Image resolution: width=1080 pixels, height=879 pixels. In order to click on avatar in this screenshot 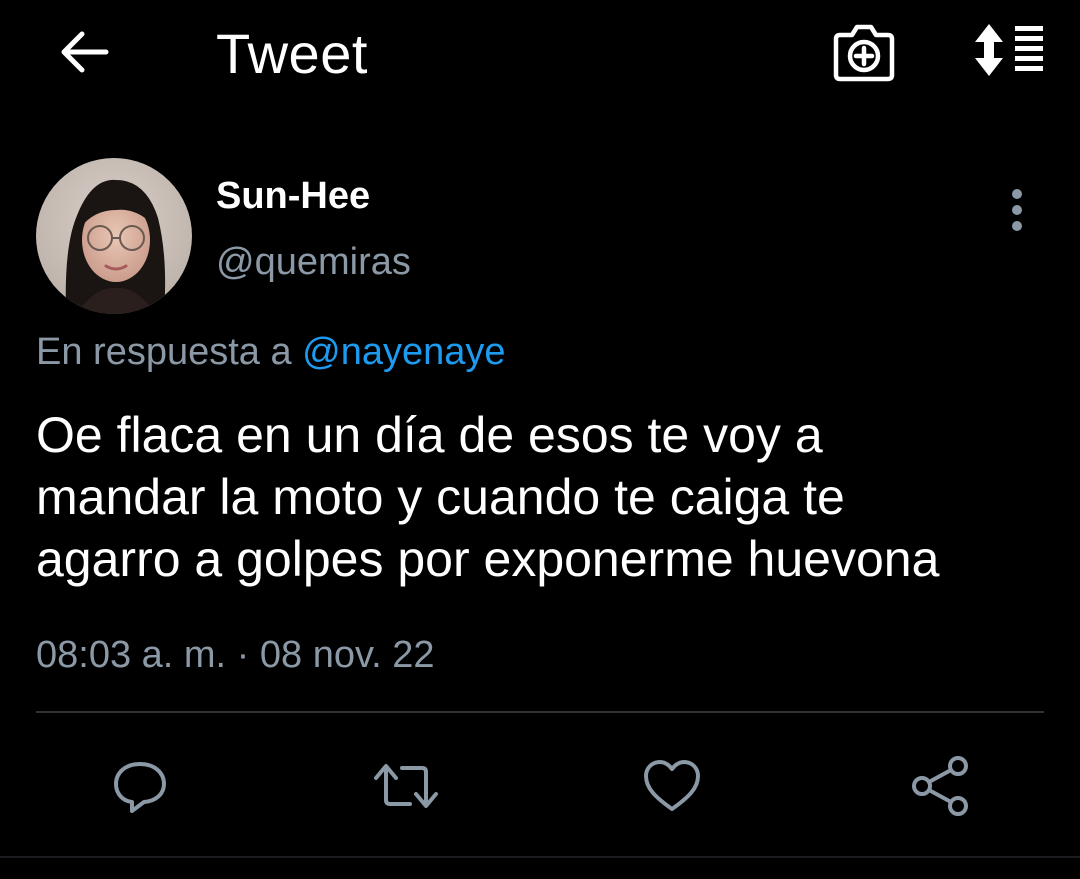, I will do `click(114, 236)`.